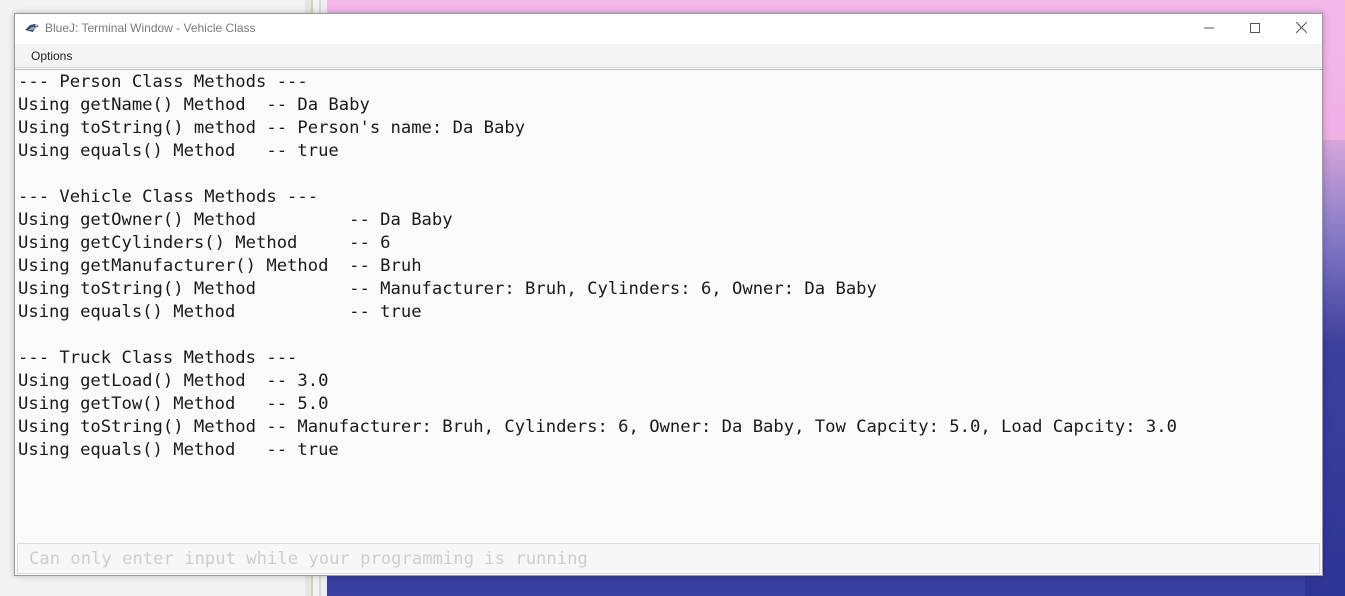 The height and width of the screenshot is (596, 1345). I want to click on minimize-icon, so click(1209, 29).